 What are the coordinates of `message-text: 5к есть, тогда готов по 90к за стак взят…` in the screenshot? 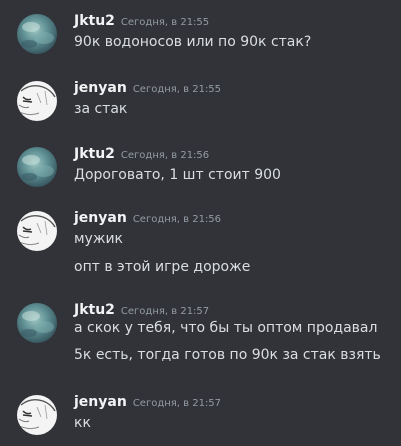 It's located at (227, 355).